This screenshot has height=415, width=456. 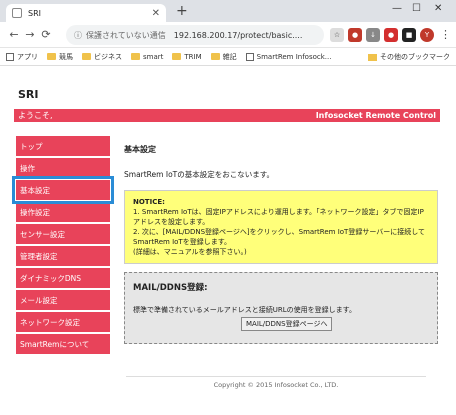 What do you see at coordinates (63, 256) in the screenshot?
I see `sidebar-item-admin-settings: 管理者設定` at bounding box center [63, 256].